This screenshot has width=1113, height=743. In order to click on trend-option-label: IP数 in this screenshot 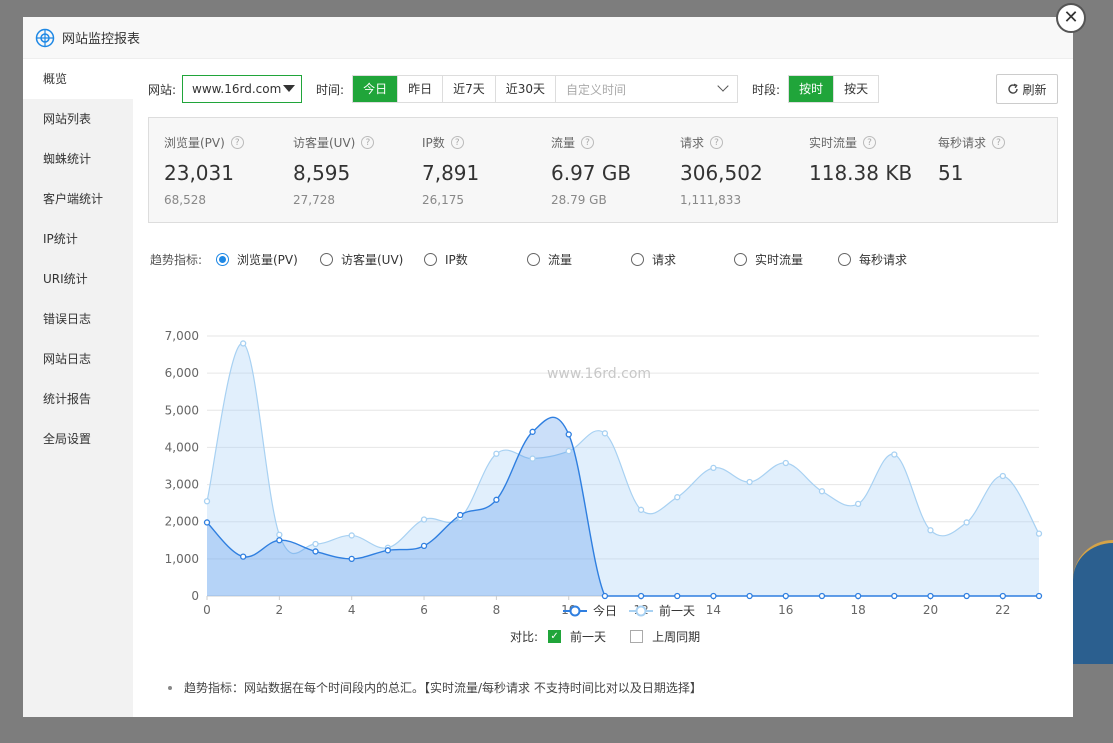, I will do `click(456, 260)`.